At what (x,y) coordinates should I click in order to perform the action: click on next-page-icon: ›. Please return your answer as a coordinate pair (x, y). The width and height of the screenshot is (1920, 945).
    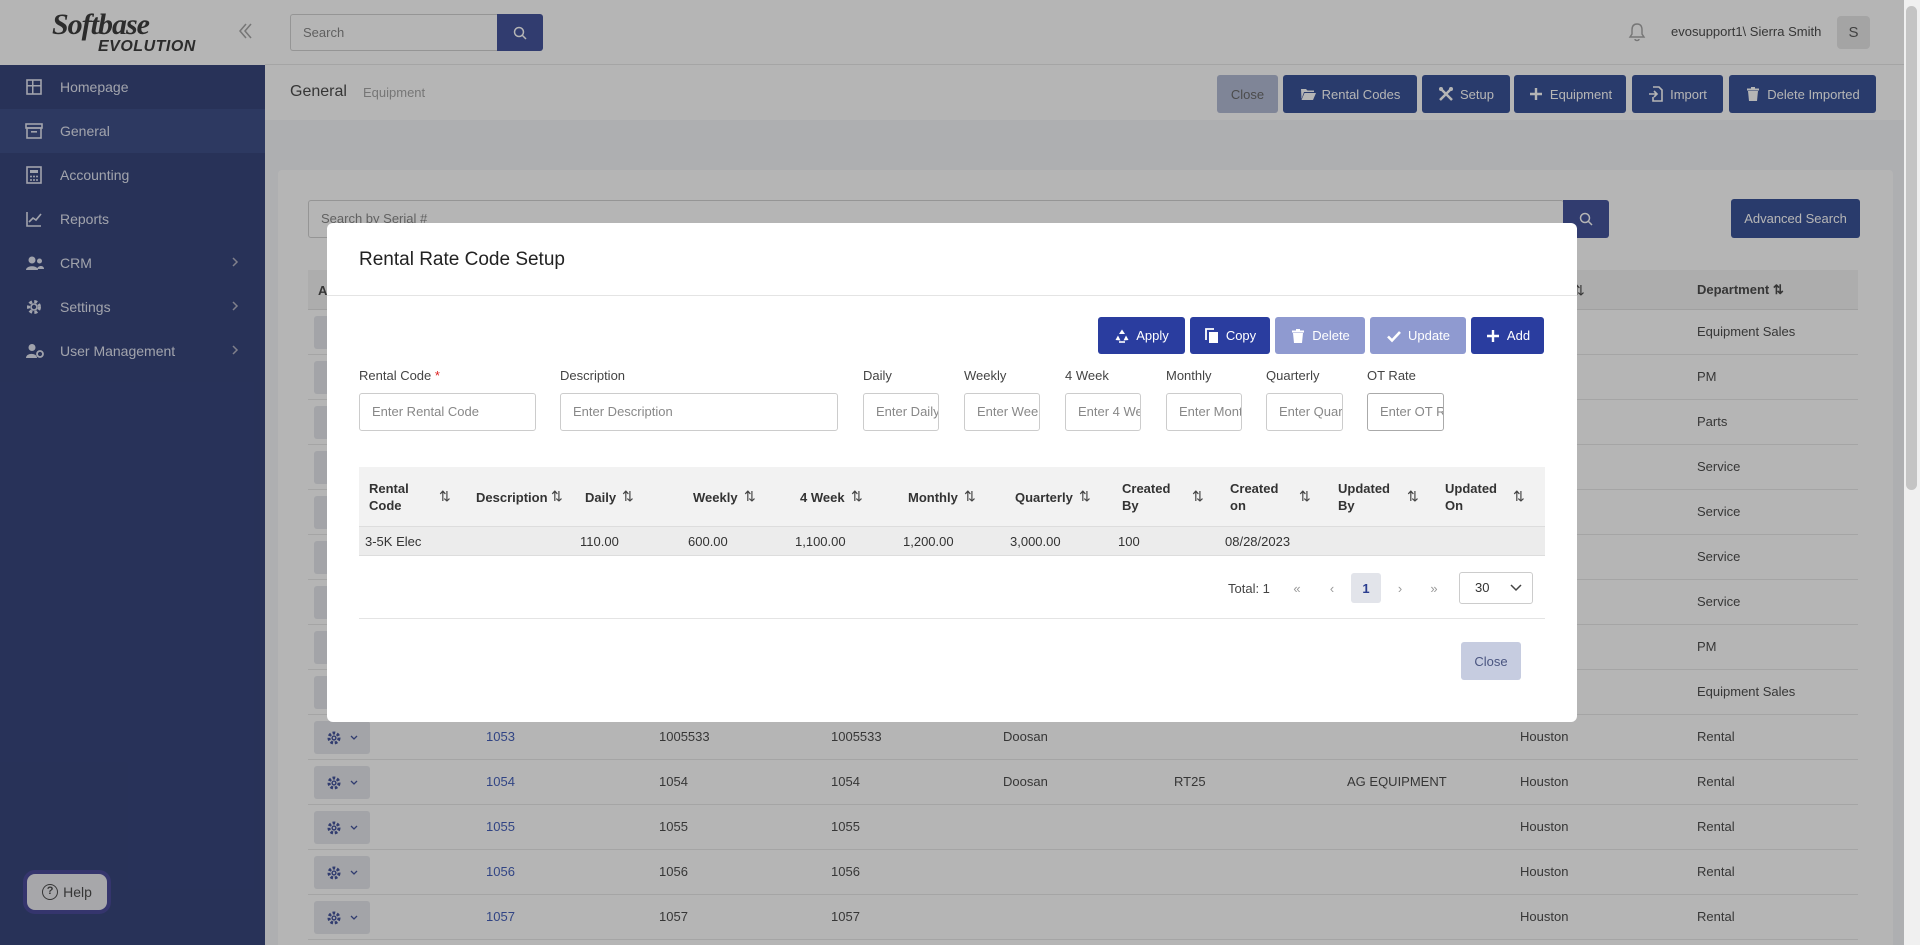
    Looking at the image, I should click on (1400, 588).